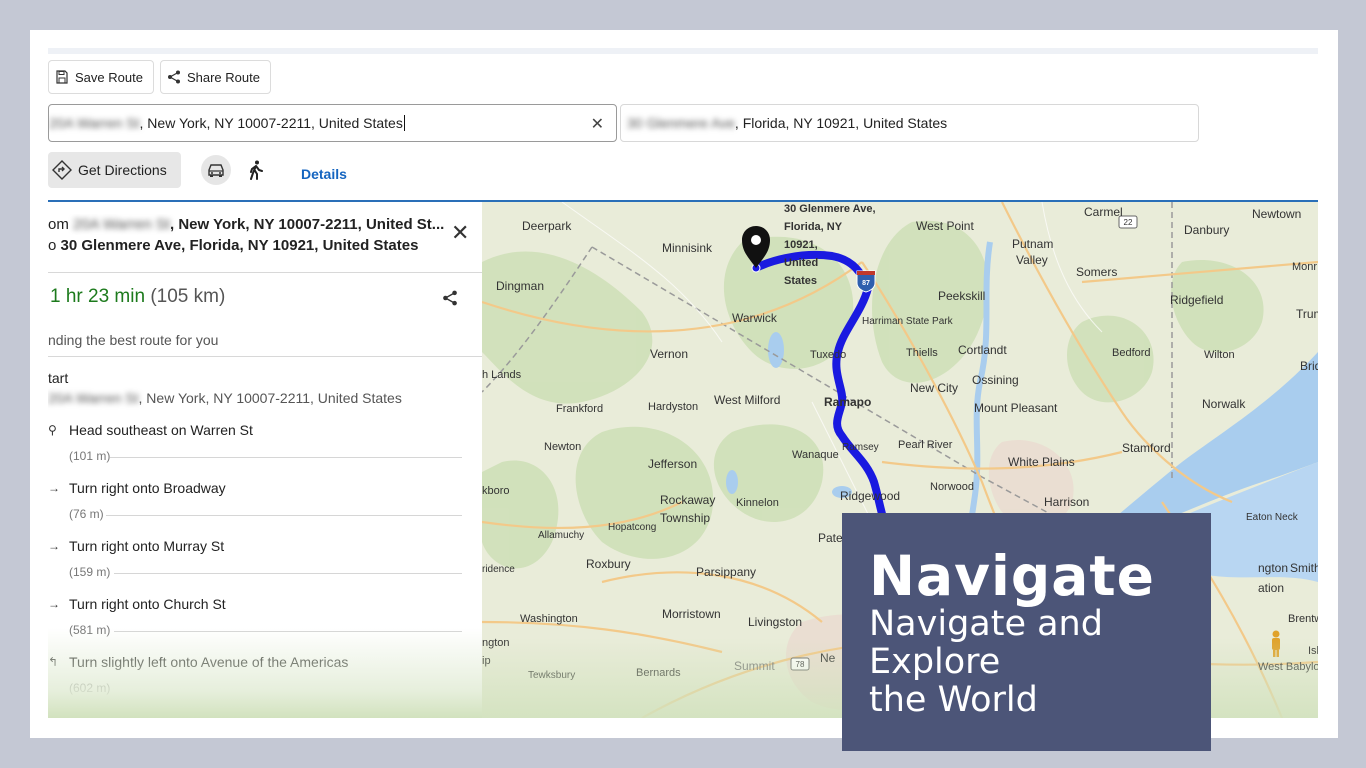 This screenshot has width=1366, height=768. What do you see at coordinates (265, 673) in the screenshot?
I see `panel-bottom-fade` at bounding box center [265, 673].